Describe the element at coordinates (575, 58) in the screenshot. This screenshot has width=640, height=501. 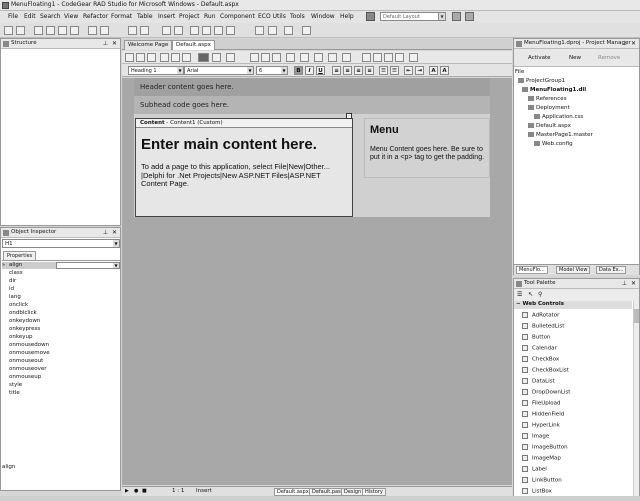
I see `new-button: New` at that location.